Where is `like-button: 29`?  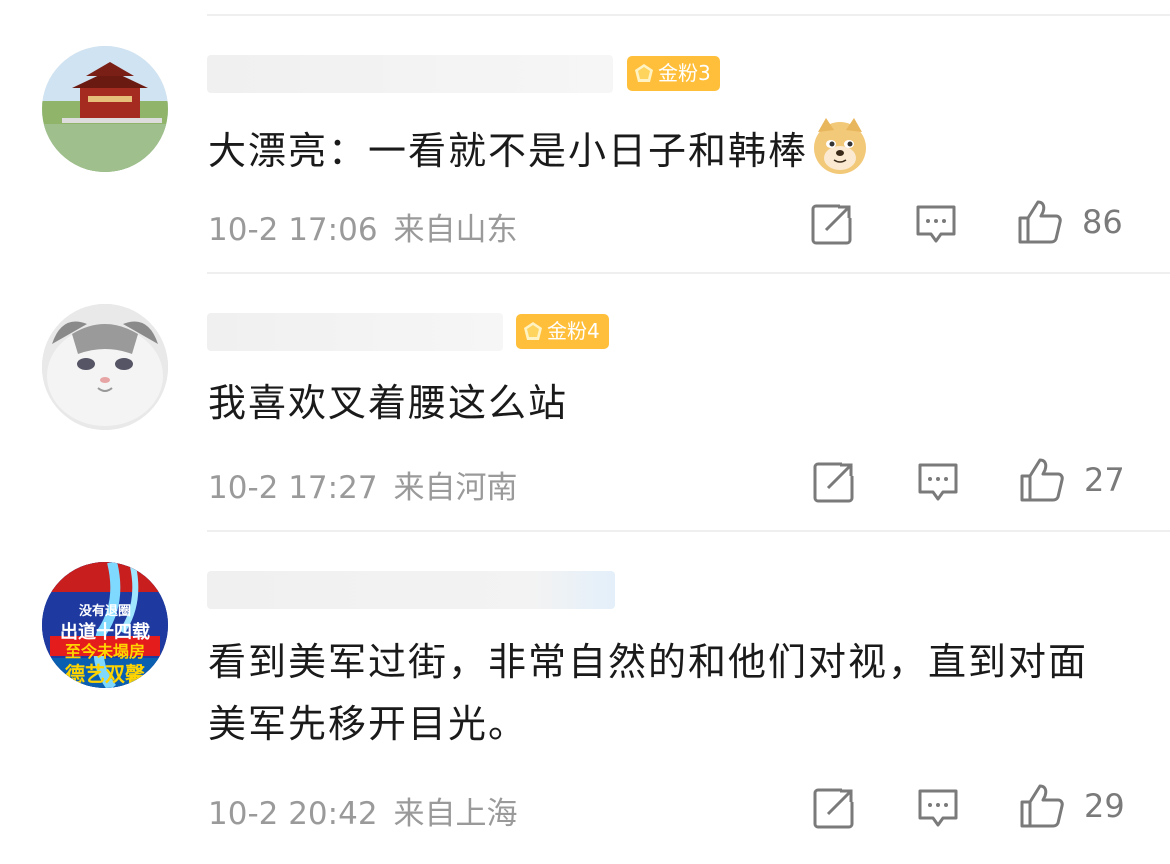
like-button: 29 is located at coordinates (1071, 806).